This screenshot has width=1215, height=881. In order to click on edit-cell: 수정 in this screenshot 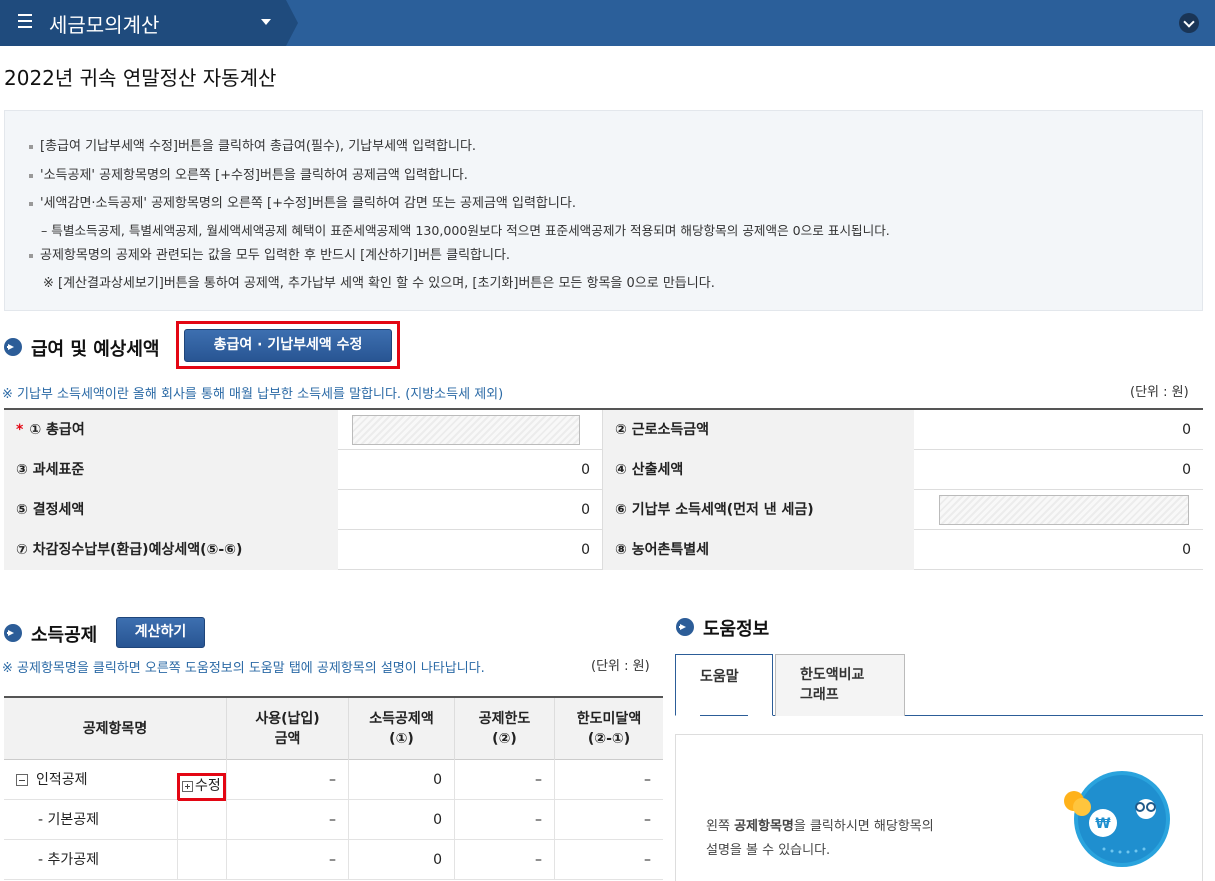, I will do `click(202, 780)`.